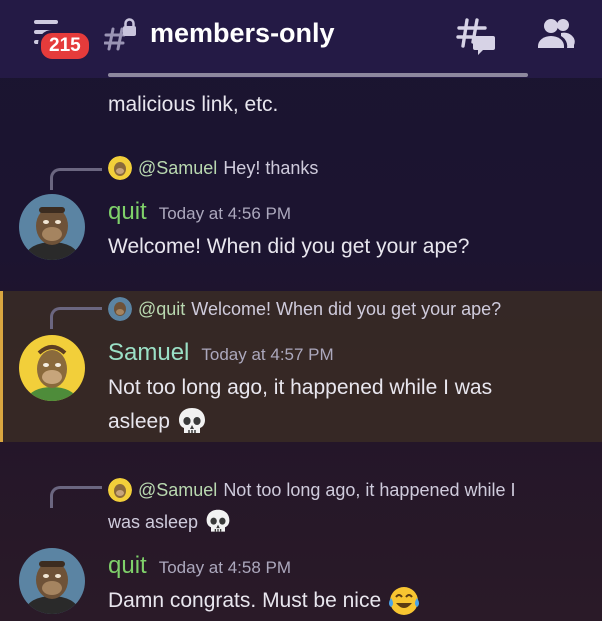 This screenshot has height=621, width=602. I want to click on message-text: malicious link, etc., so click(193, 104).